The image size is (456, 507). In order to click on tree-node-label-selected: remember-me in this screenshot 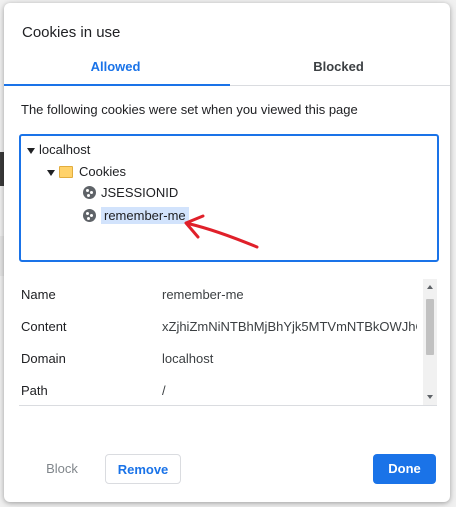, I will do `click(145, 215)`.